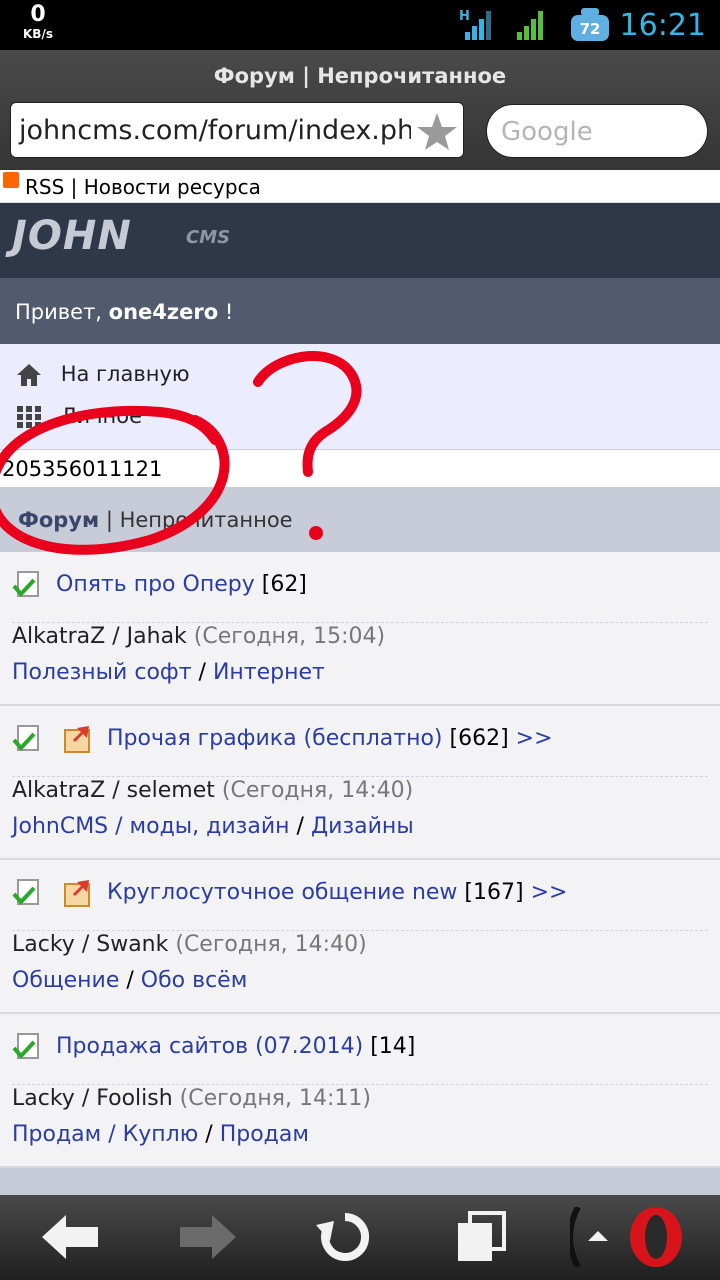  I want to click on topic-title-line: Прочая графика (бесплатно) [662] >>, so click(282, 739).